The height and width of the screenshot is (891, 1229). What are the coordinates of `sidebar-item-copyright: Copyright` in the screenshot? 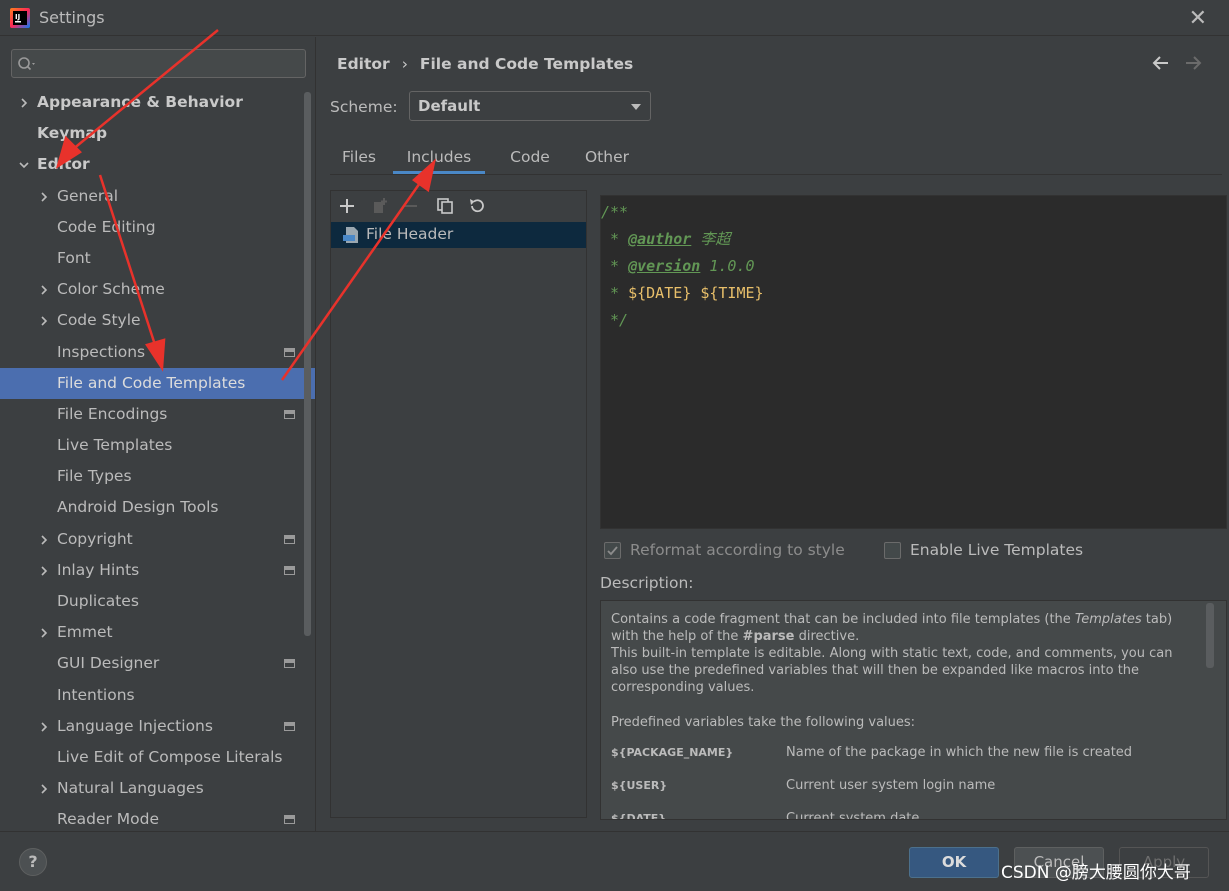 It's located at (157, 539).